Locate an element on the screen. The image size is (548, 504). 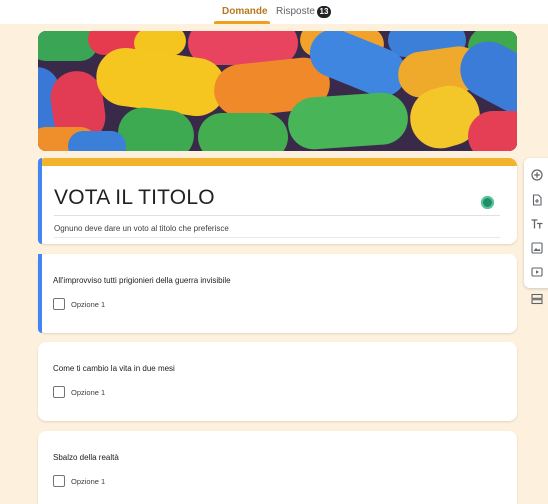
tab-domande: Domande is located at coordinates (245, 12).